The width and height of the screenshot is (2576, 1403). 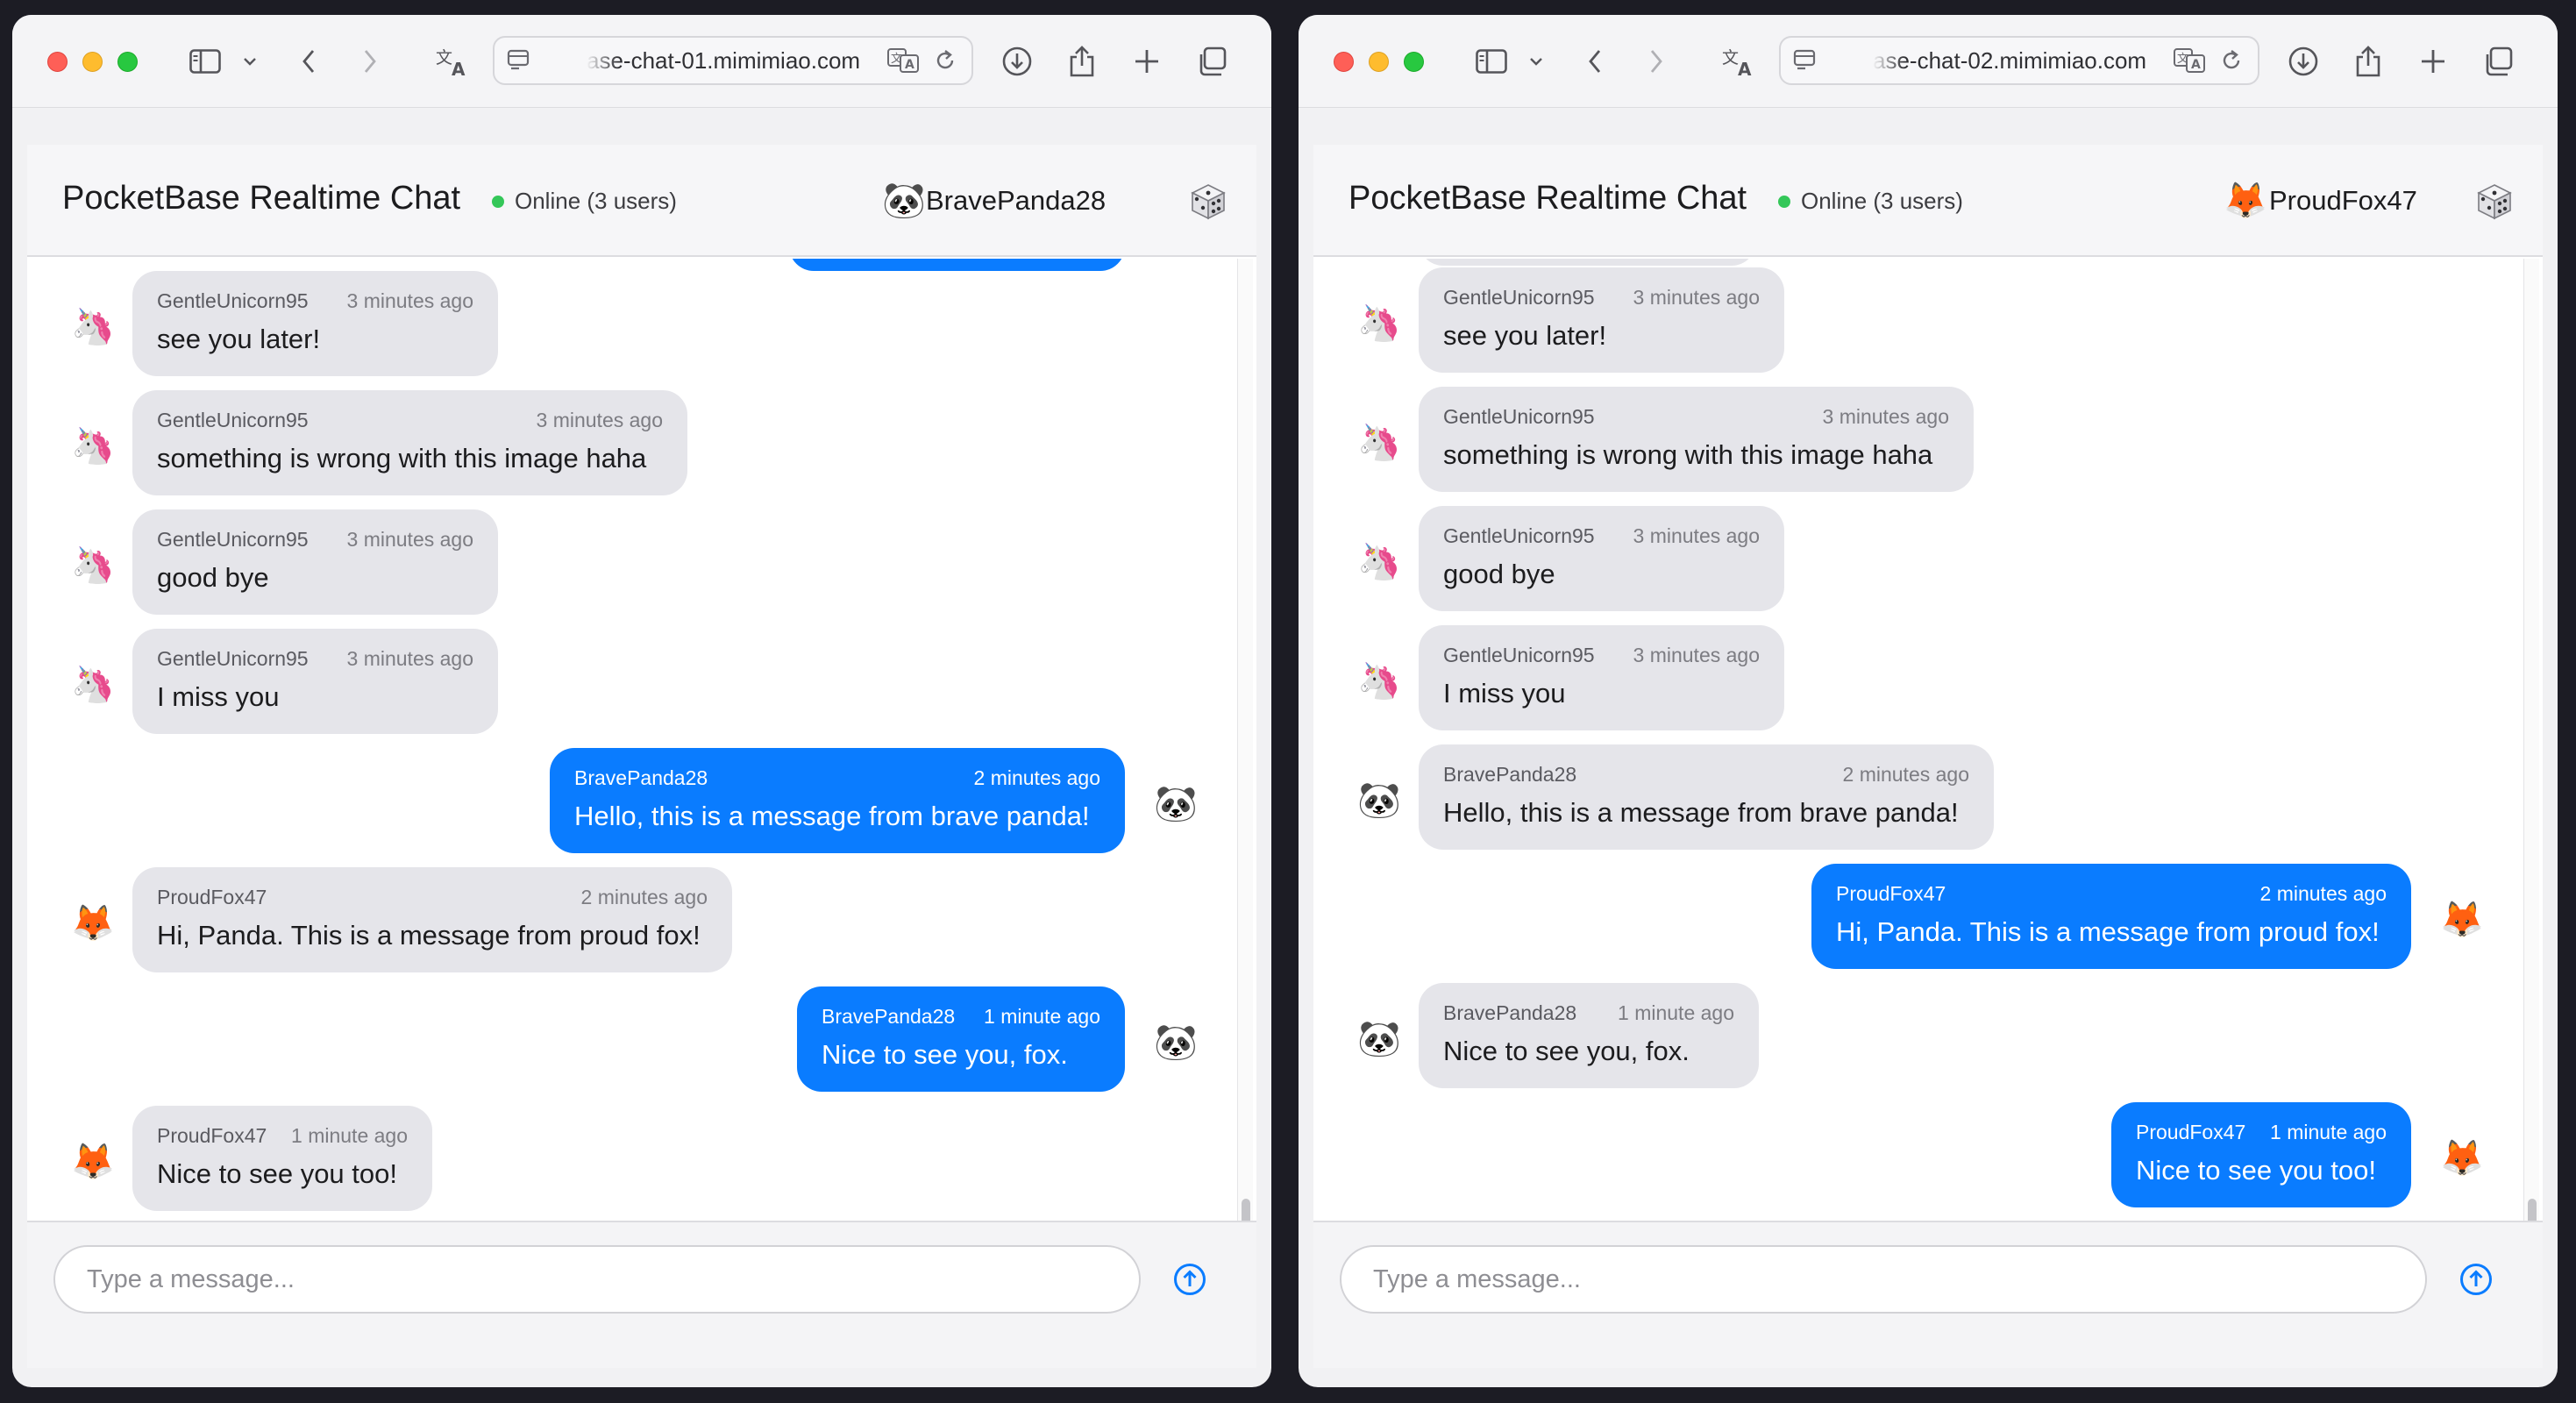 I want to click on message-text: something is wrong with this image haha, so click(x=402, y=459).